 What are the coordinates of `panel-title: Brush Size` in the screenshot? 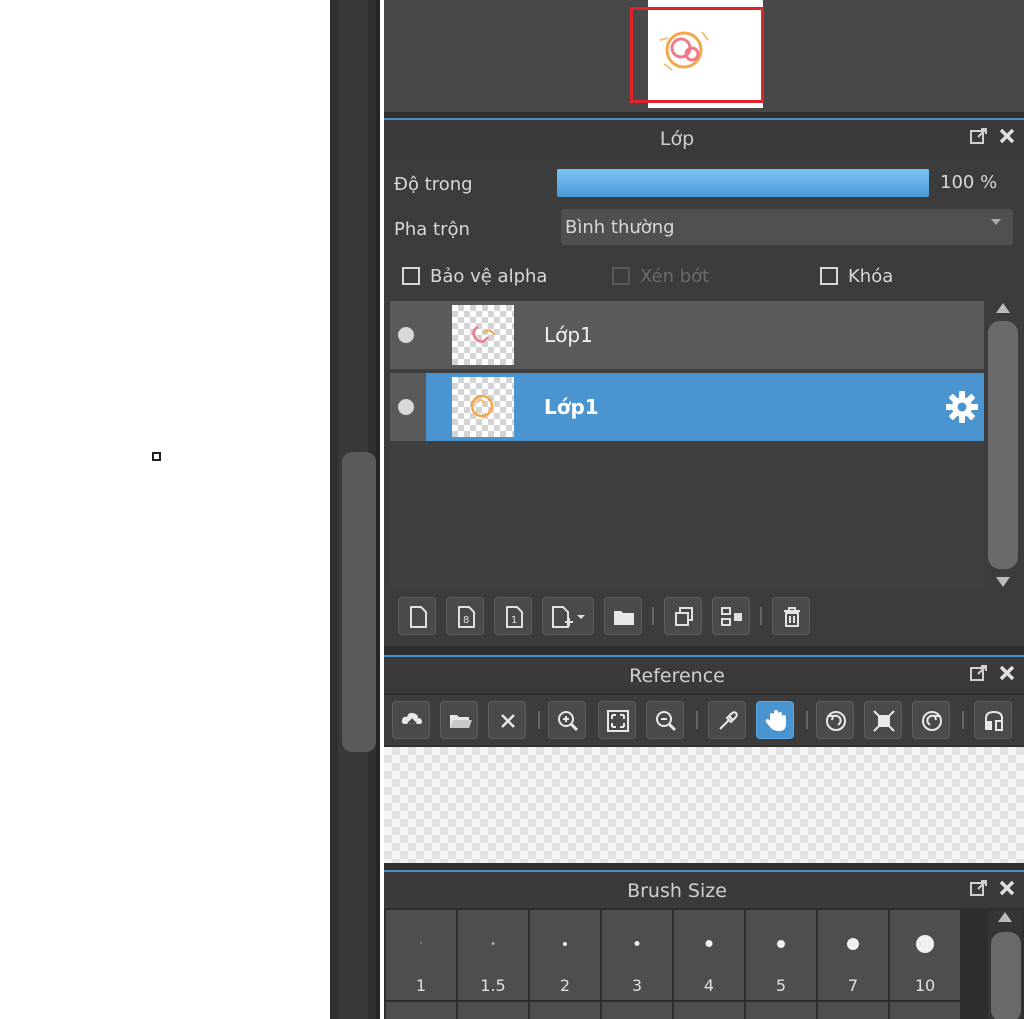 It's located at (677, 891).